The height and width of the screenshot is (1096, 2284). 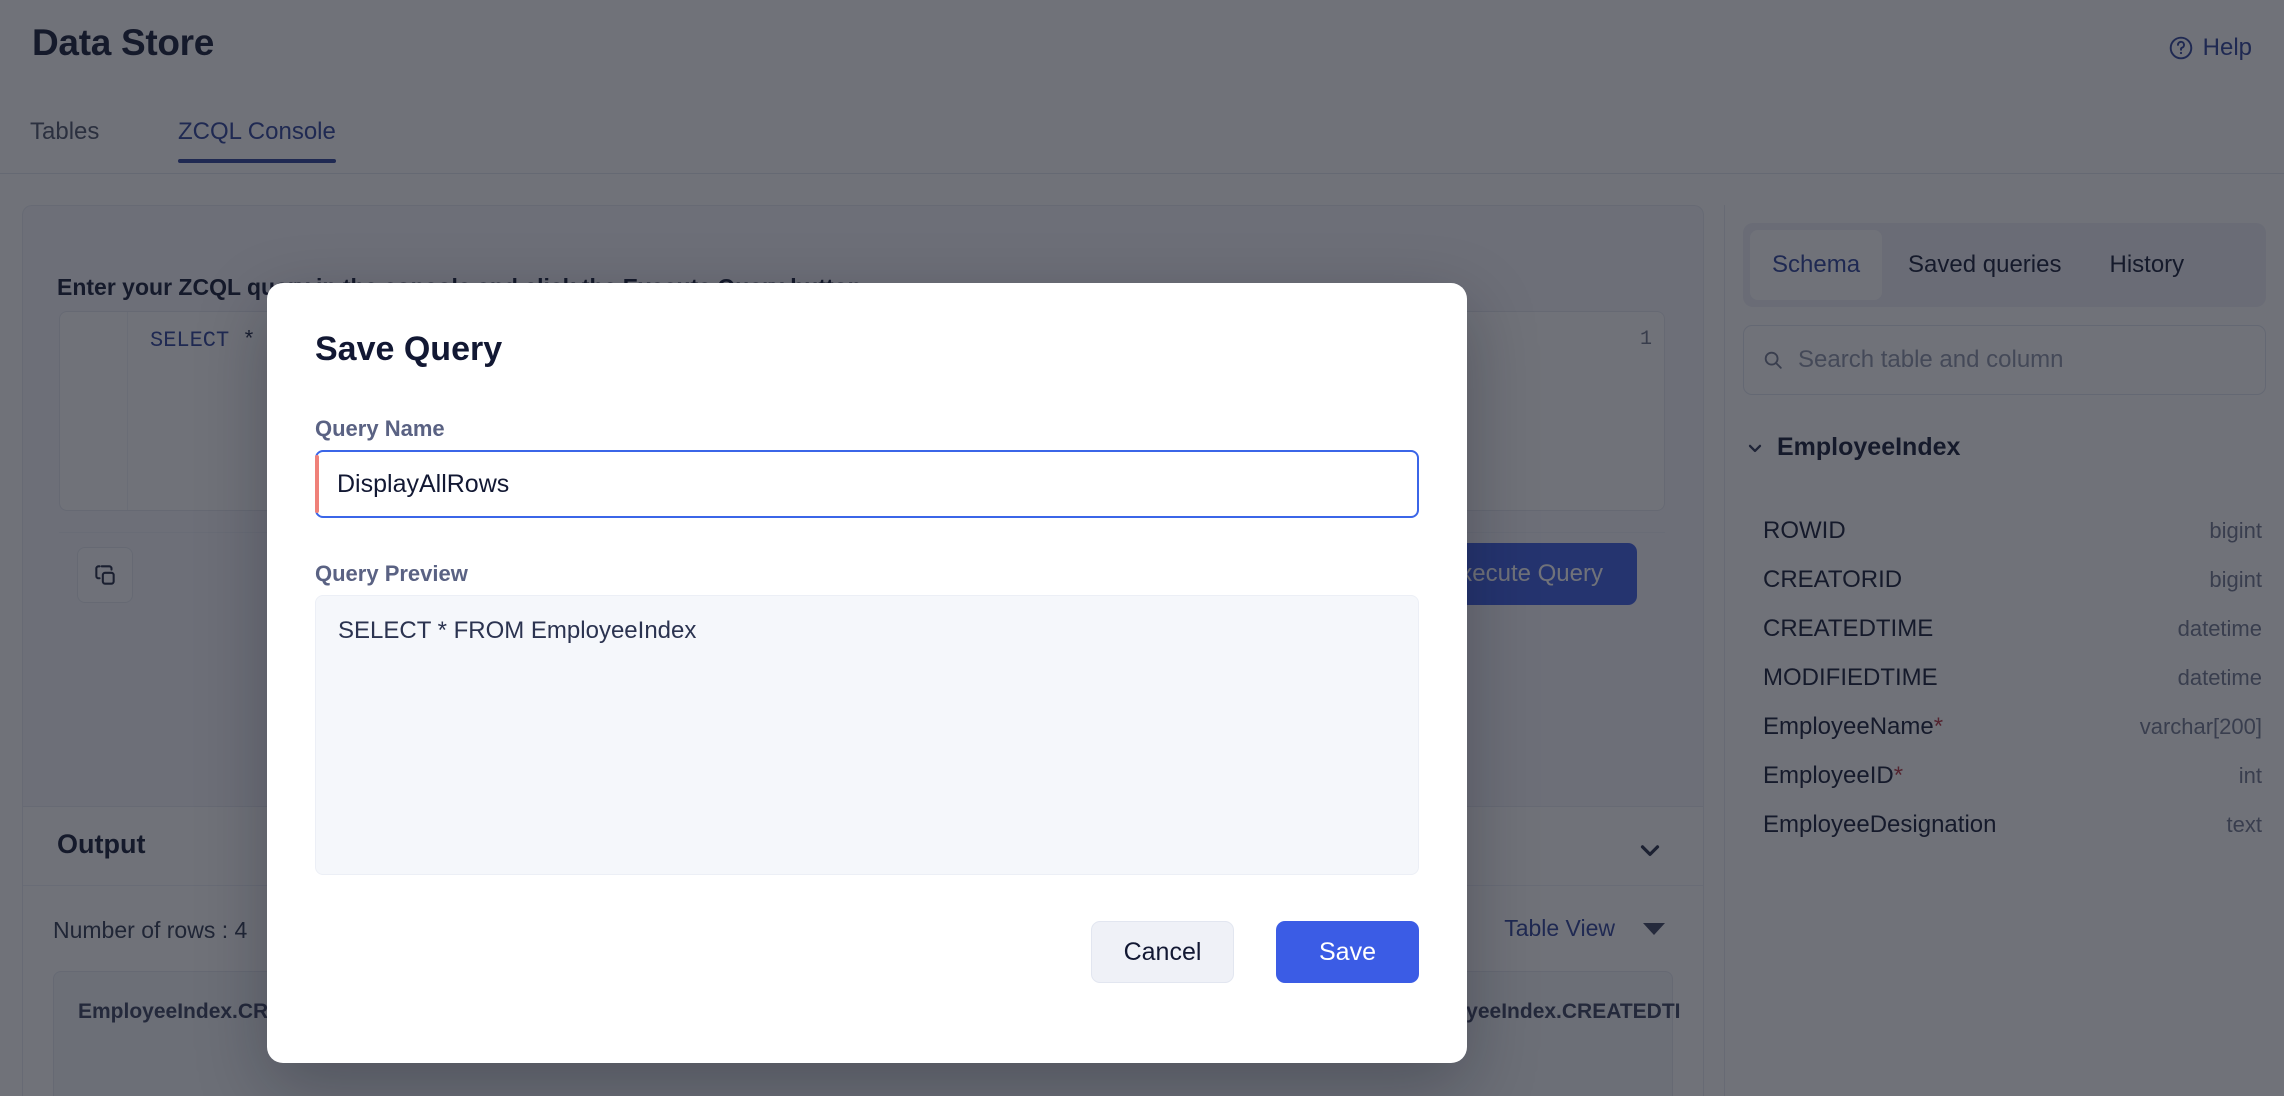 I want to click on cancel-button: Cancel, so click(x=1162, y=952).